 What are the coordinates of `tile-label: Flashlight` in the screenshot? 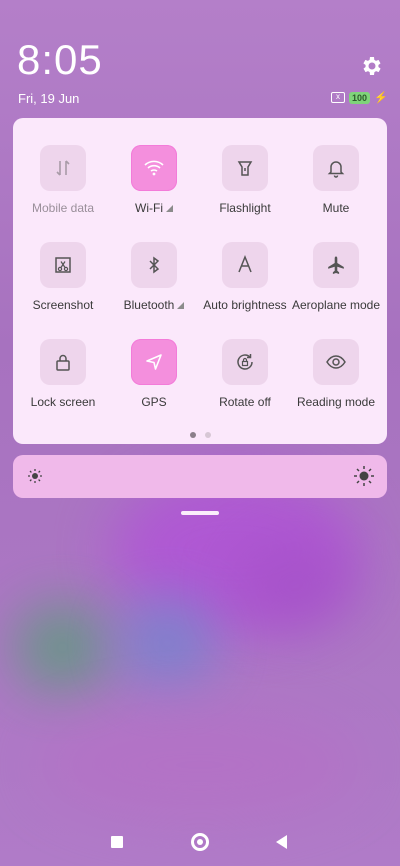 It's located at (245, 208).